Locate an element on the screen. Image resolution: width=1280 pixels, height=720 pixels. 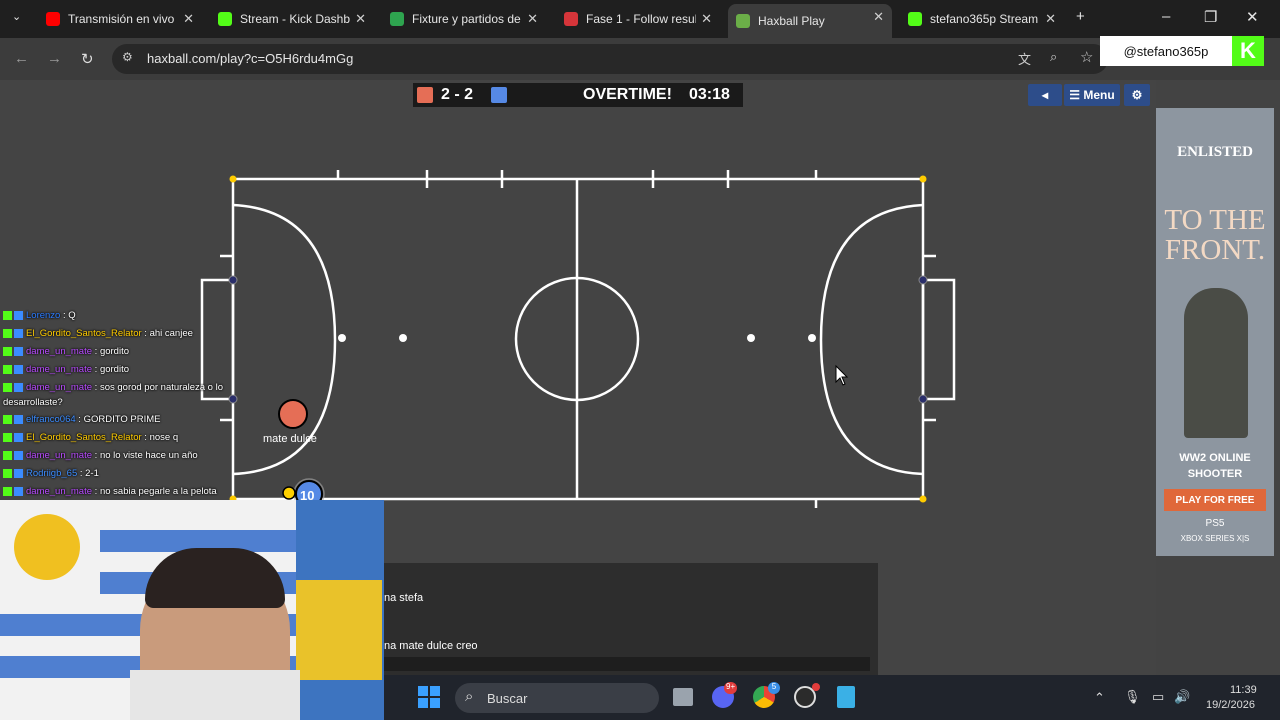
browser-tab: Fixture y partidos de ✕ is located at coordinates (464, 19).